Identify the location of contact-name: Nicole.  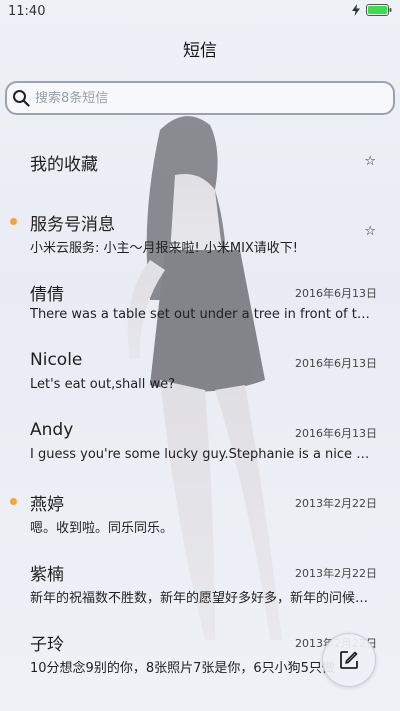
(56, 360).